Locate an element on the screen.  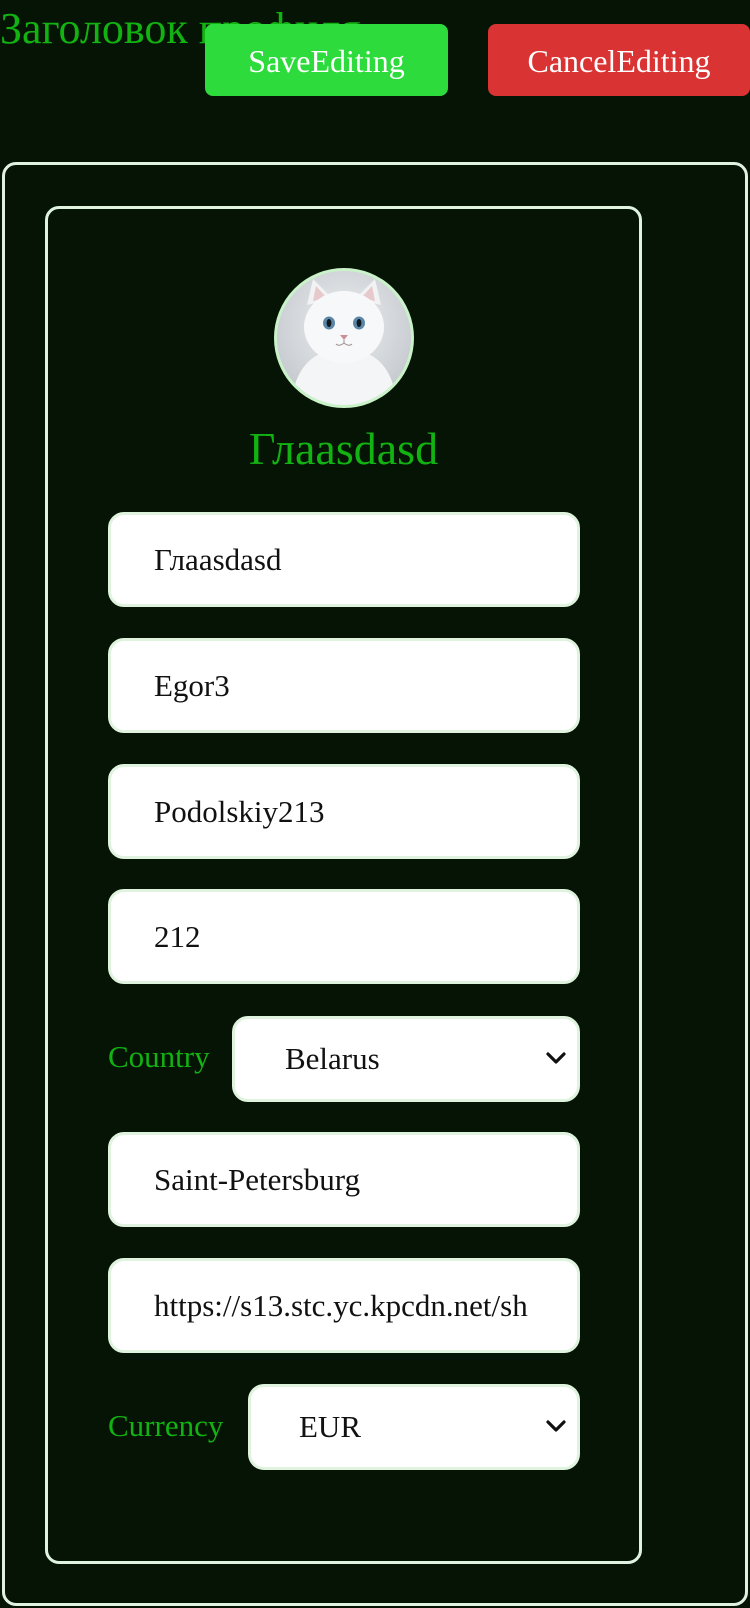
surname-field is located at coordinates (344, 811).